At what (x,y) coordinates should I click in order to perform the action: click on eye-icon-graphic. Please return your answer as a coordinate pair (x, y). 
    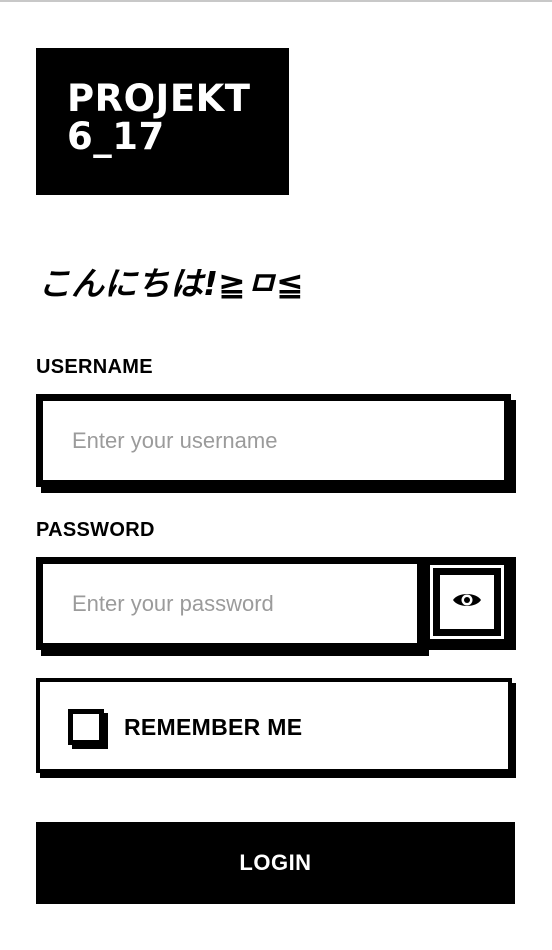
    Looking at the image, I should click on (467, 599).